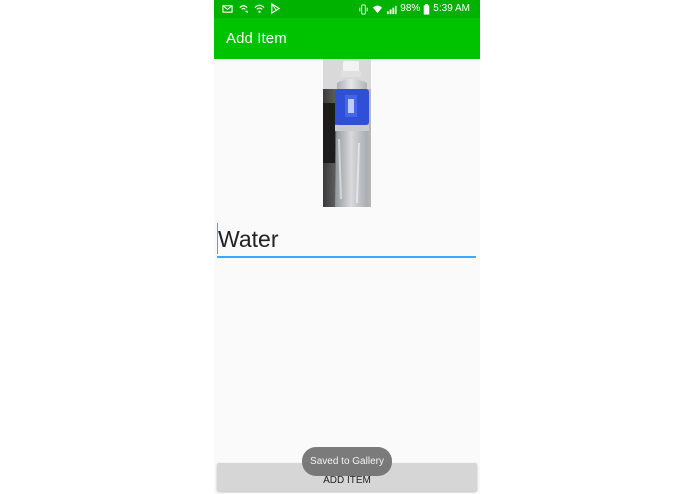  Describe the element at coordinates (363, 9) in the screenshot. I see `vibrate-icon` at that location.